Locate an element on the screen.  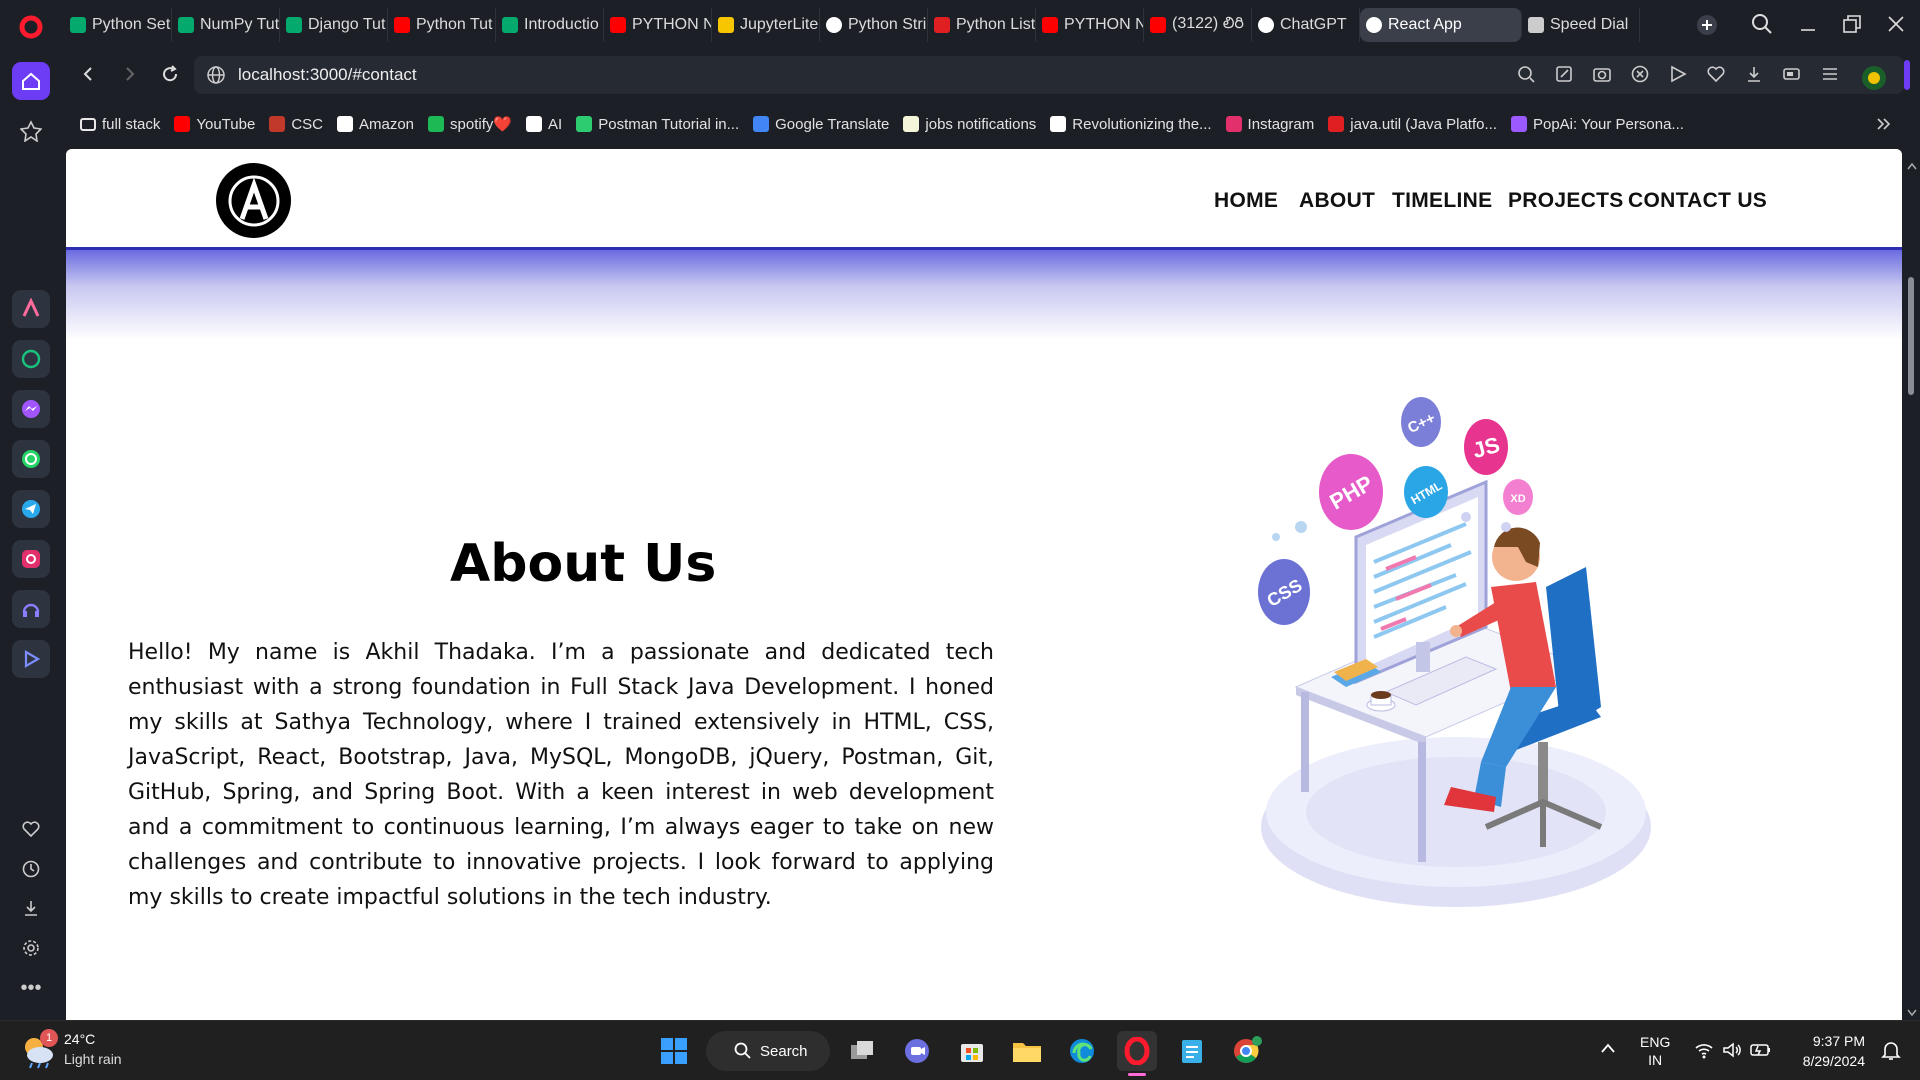
sidebar-toggle is located at coordinates (1907, 75).